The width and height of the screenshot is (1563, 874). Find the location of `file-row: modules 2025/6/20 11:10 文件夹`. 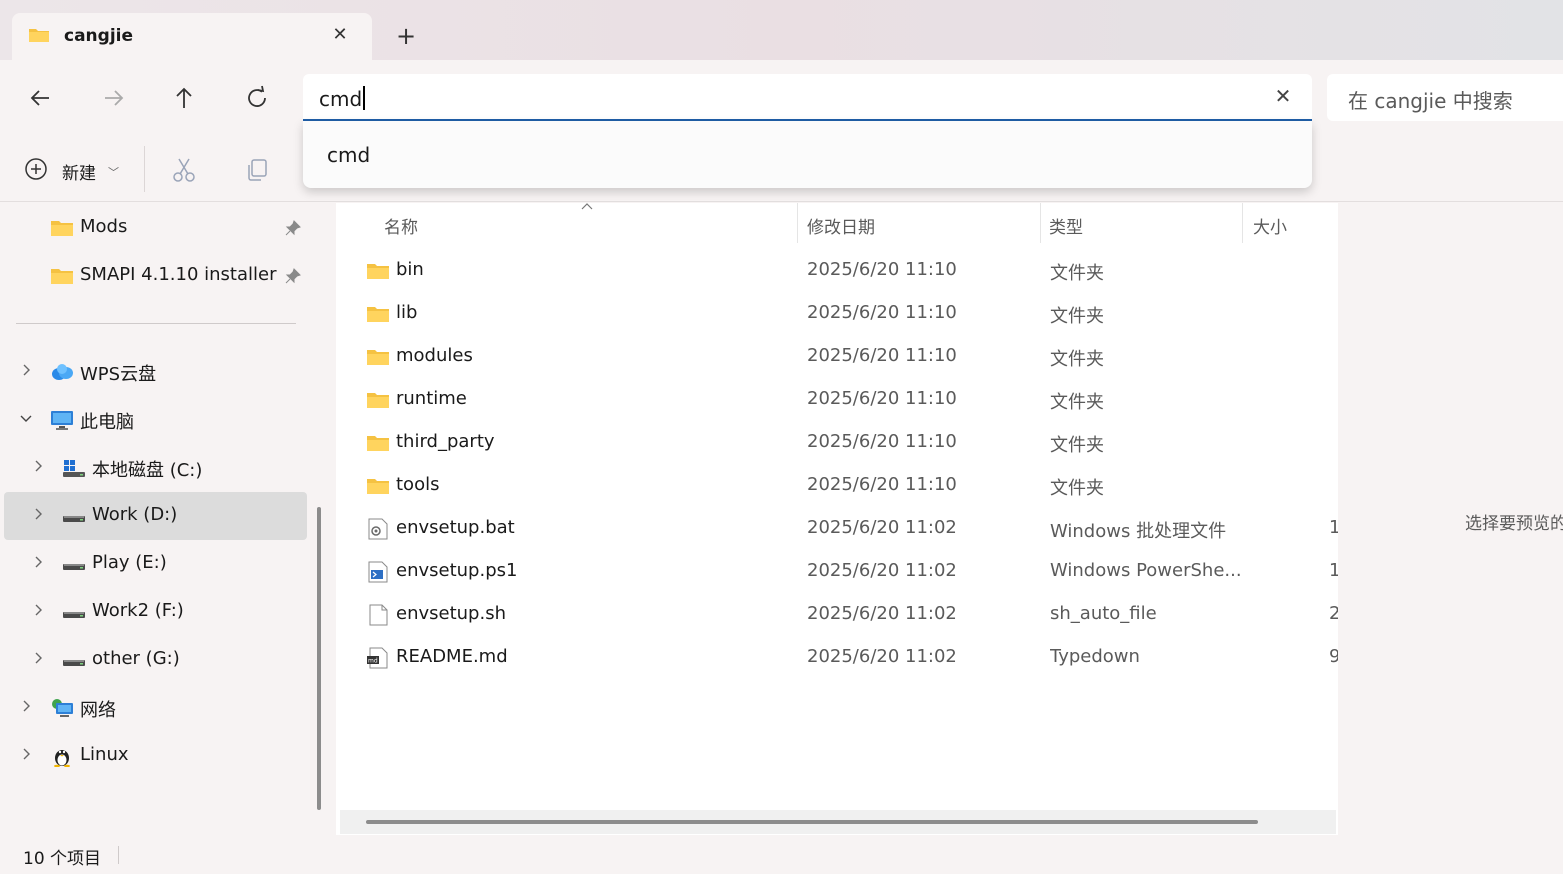

file-row: modules 2025/6/20 11:10 文件夹 is located at coordinates (837, 357).